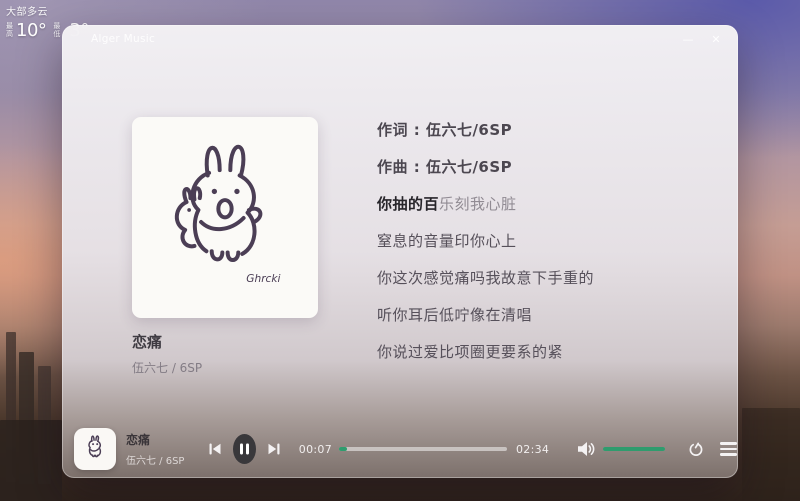  What do you see at coordinates (423, 449) in the screenshot?
I see `progress-bar` at bounding box center [423, 449].